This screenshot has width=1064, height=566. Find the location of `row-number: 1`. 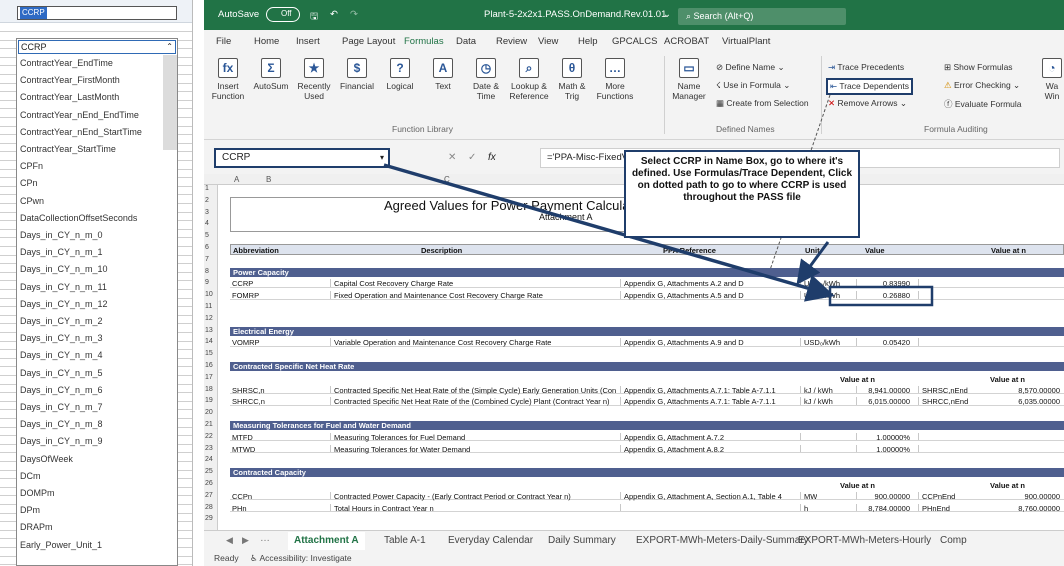

row-number: 1 is located at coordinates (207, 188).